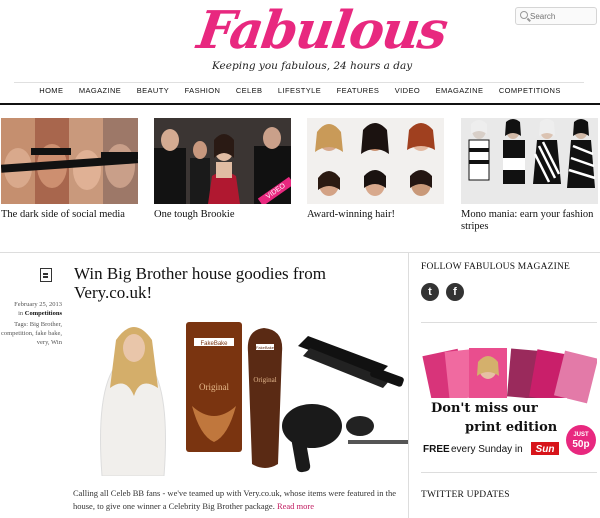 This screenshot has height=518, width=600. Describe the element at coordinates (375, 161) in the screenshot. I see `feature-thumb-hair` at that location.